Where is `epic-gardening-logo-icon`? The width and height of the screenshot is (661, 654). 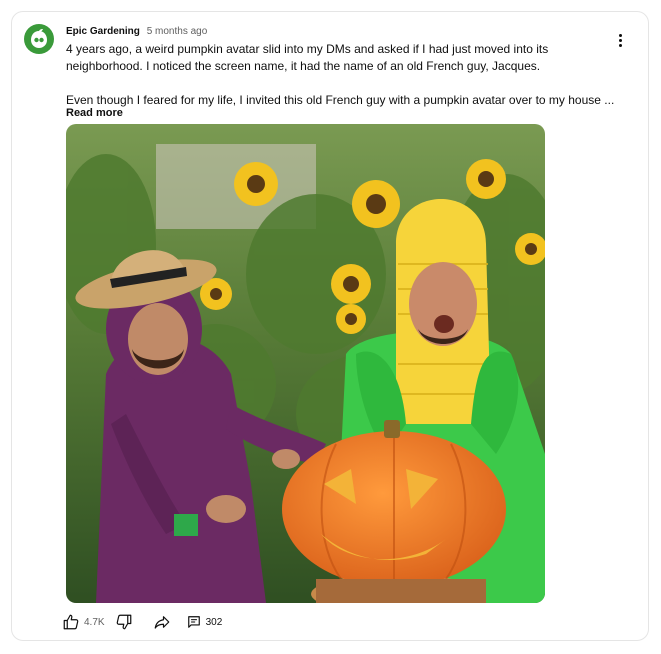 epic-gardening-logo-icon is located at coordinates (39, 38).